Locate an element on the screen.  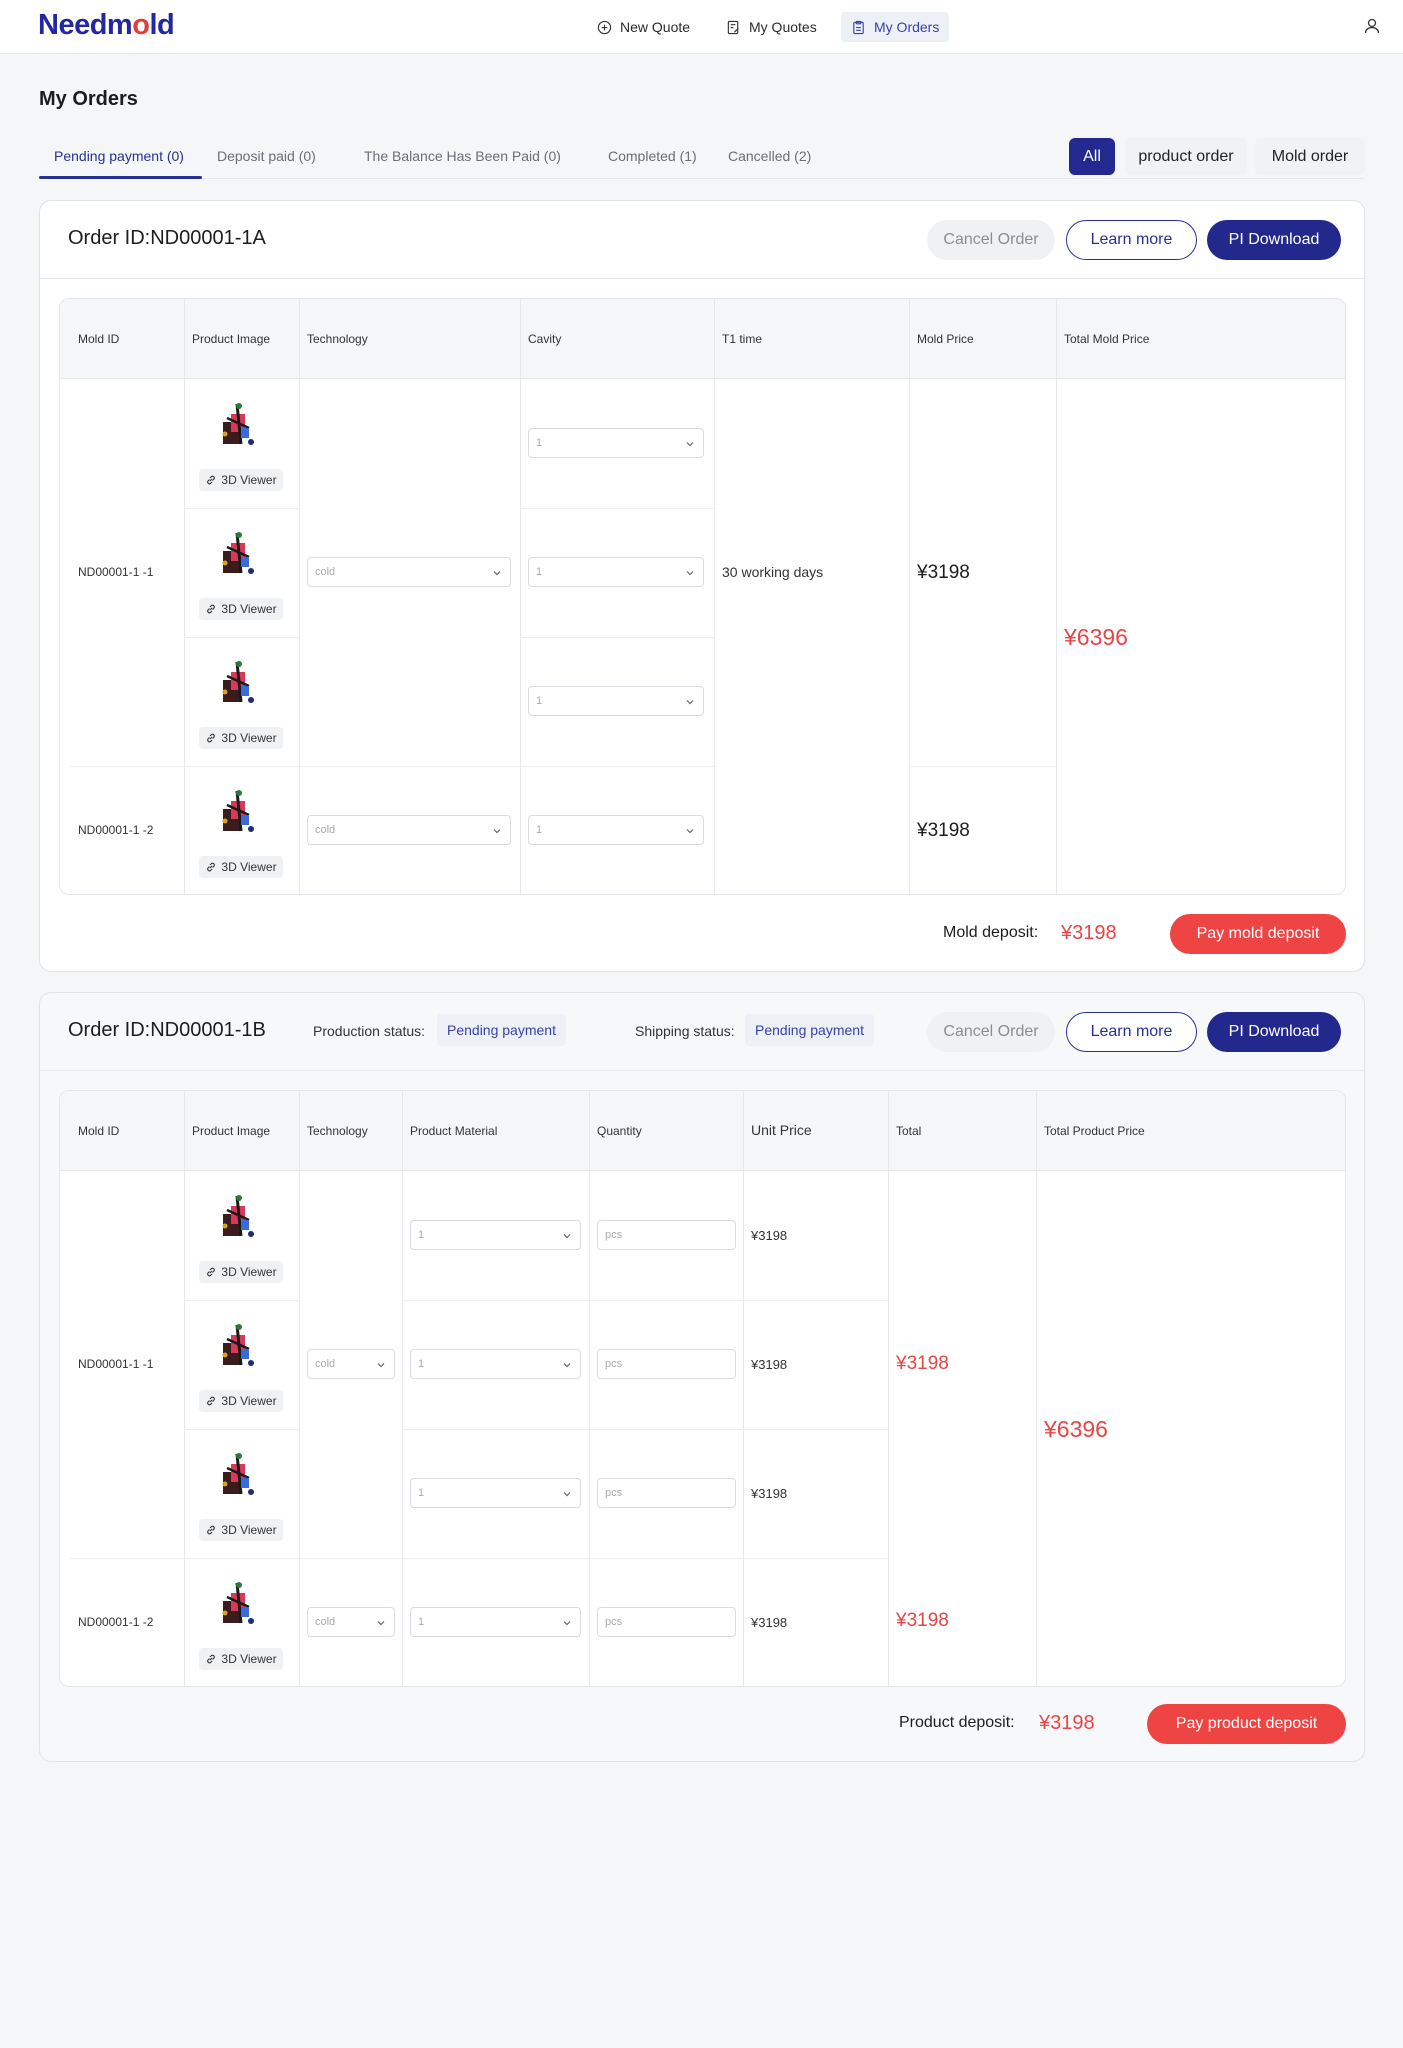
order-id: Order ID:ND00001-1A is located at coordinates (167, 238).